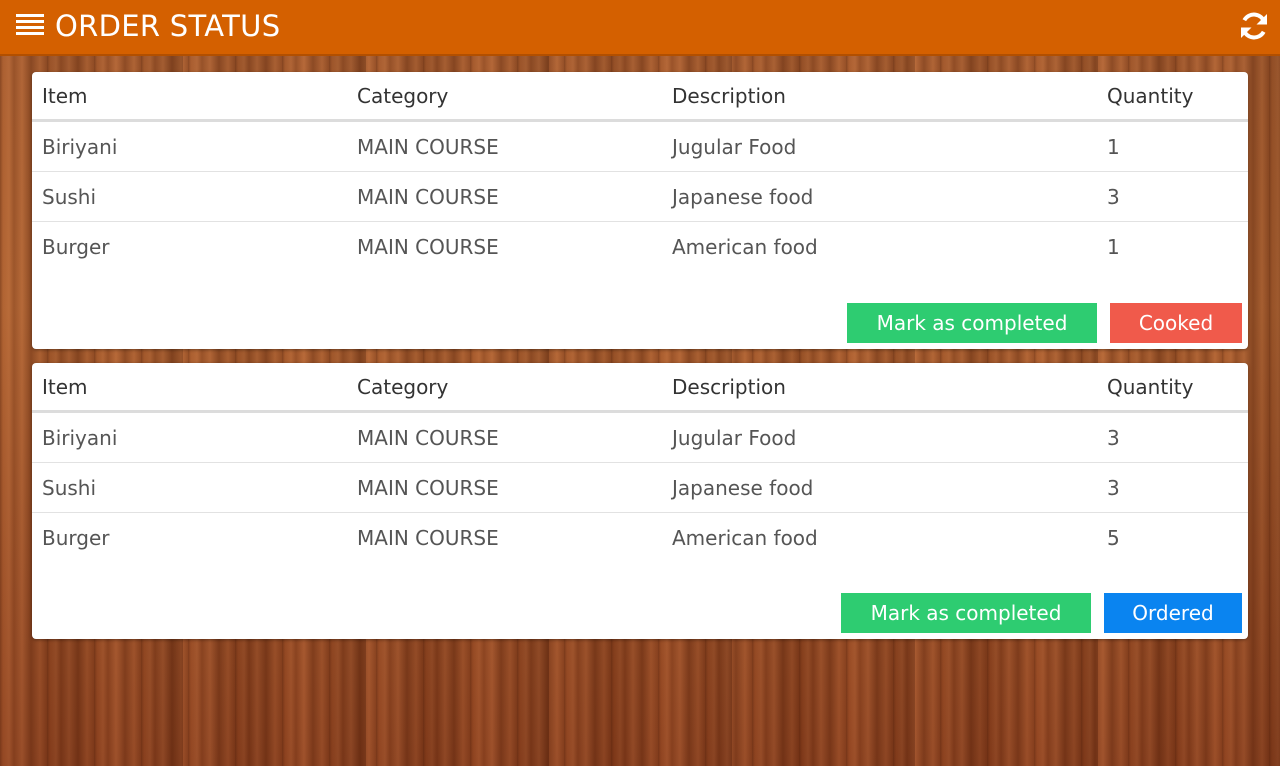 This screenshot has width=1280, height=766. I want to click on cell-quantity: 5, so click(1113, 537).